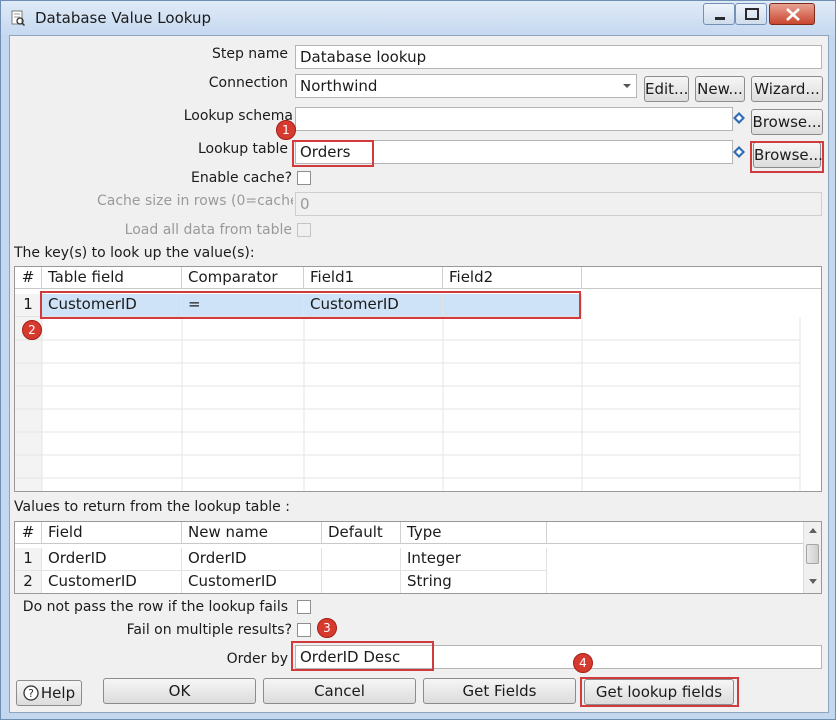  What do you see at coordinates (304, 607) in the screenshot?
I see `no-pass-checkbox` at bounding box center [304, 607].